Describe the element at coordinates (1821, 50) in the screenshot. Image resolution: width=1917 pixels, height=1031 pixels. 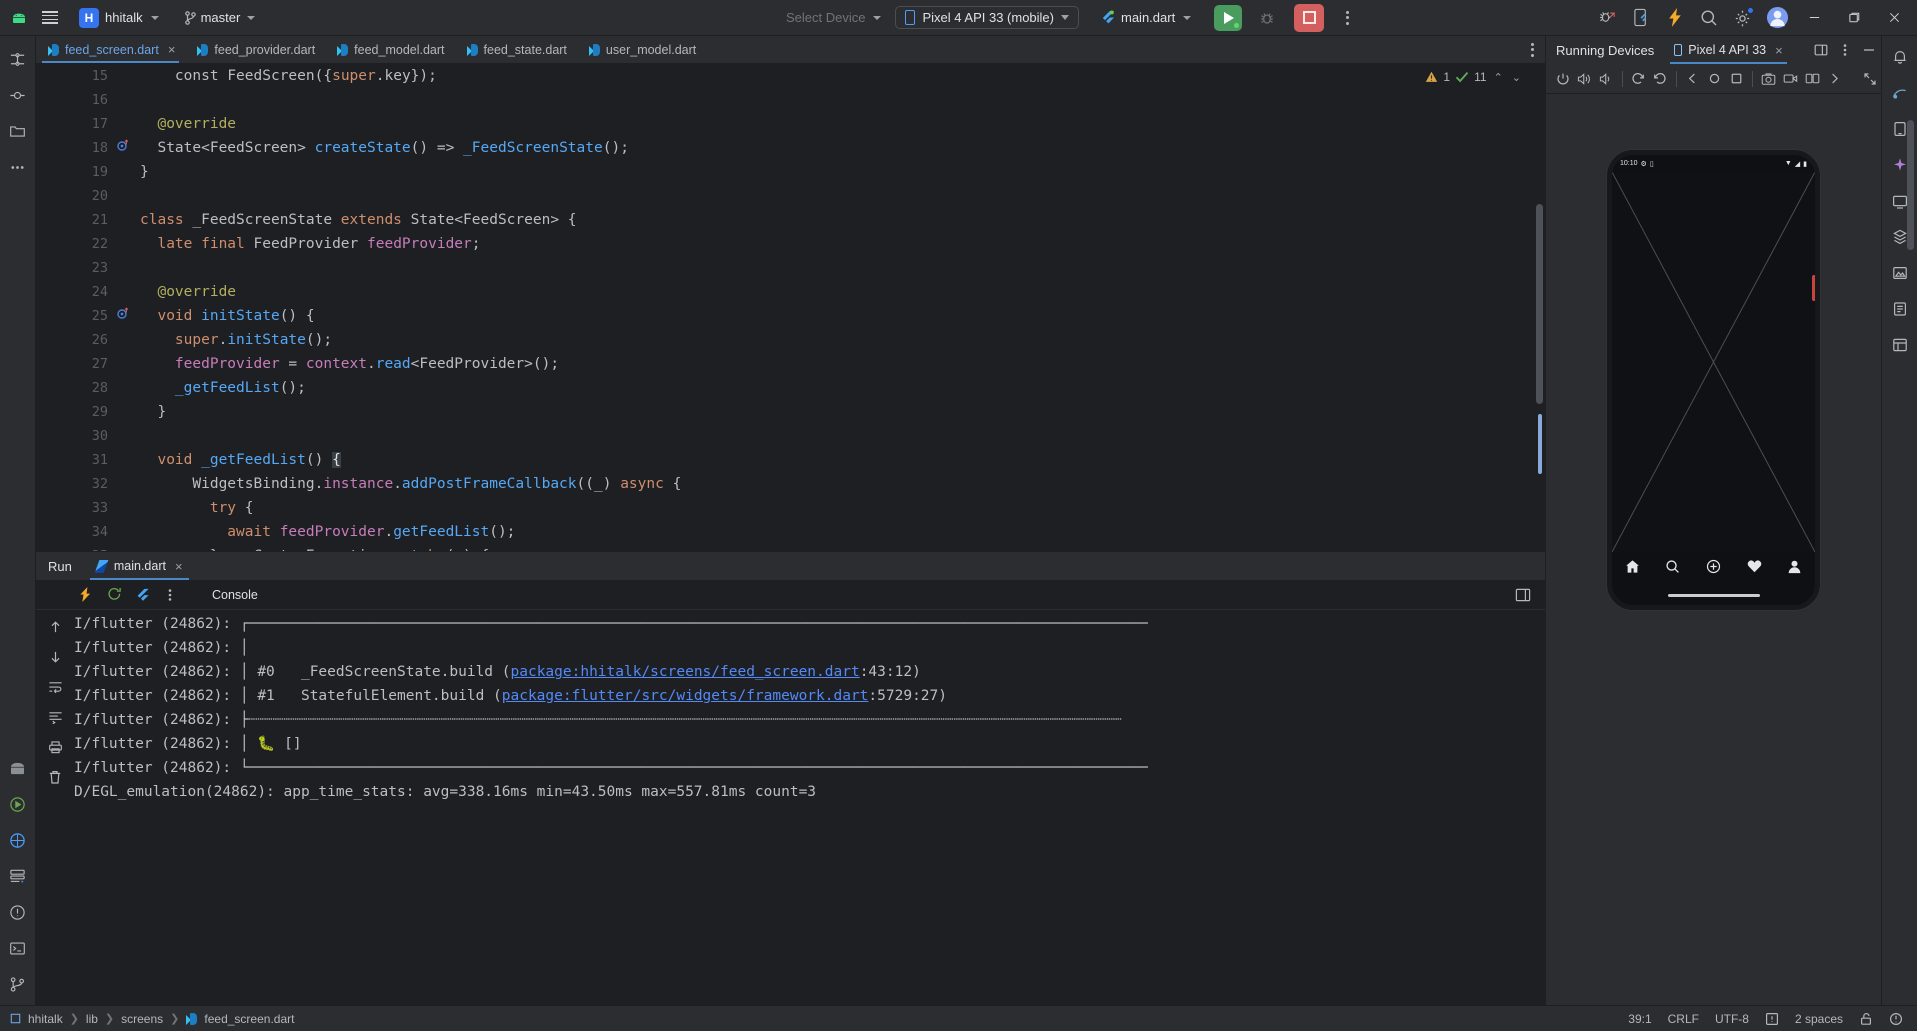
I see `split-view-icon` at that location.